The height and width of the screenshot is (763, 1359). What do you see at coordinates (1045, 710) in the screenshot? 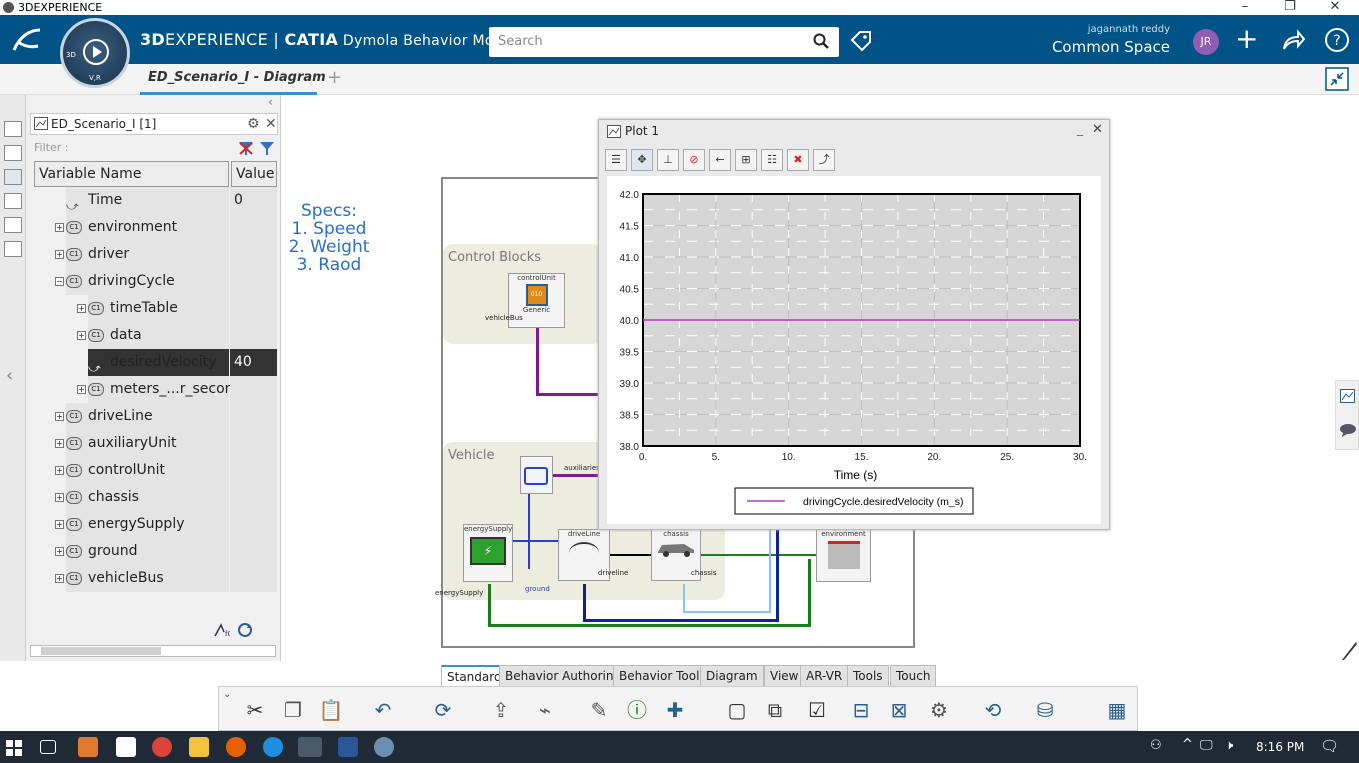
I see `database-icon: ⛁` at bounding box center [1045, 710].